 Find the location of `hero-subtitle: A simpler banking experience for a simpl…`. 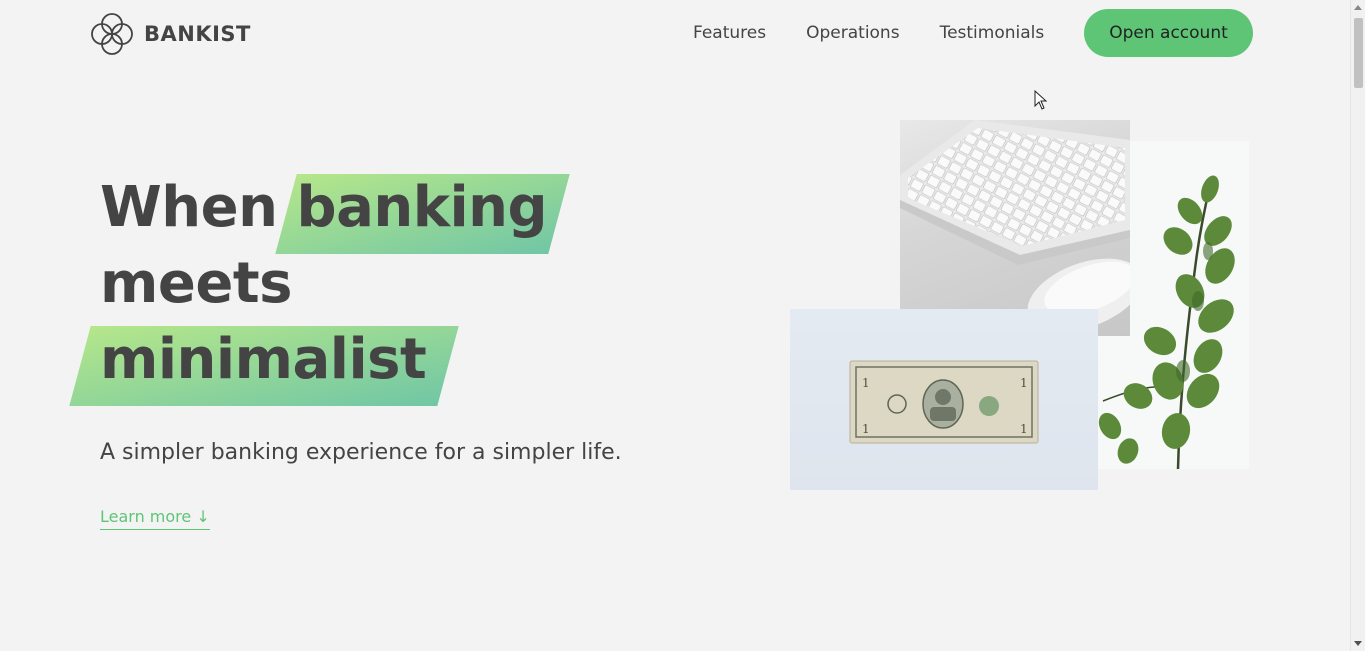

hero-subtitle: A simpler banking experience for a simpl… is located at coordinates (361, 452).